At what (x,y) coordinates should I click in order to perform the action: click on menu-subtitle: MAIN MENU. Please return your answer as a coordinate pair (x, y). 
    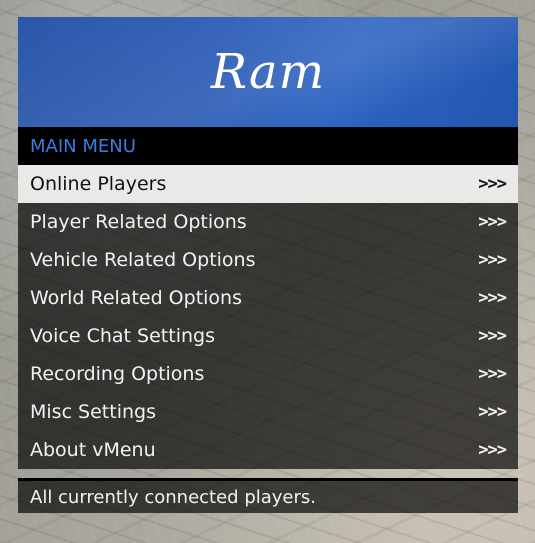
    Looking at the image, I should click on (83, 146).